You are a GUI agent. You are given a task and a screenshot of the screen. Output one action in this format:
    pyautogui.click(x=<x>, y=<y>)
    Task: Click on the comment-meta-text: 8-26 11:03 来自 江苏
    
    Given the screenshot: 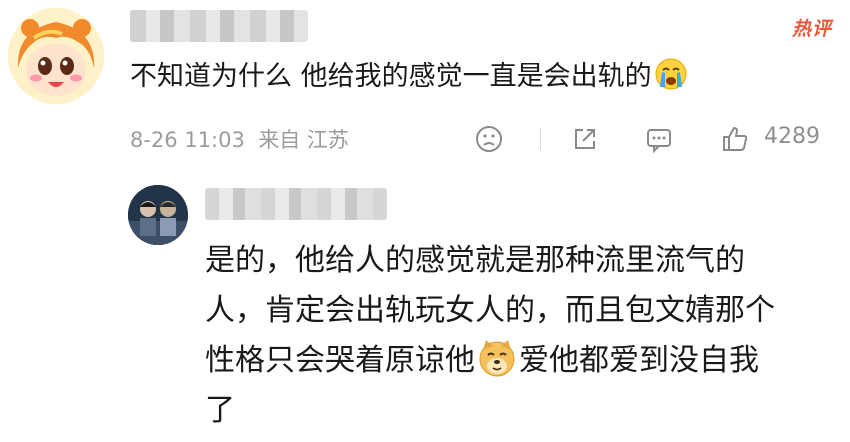 What is the action you would take?
    pyautogui.click(x=239, y=139)
    